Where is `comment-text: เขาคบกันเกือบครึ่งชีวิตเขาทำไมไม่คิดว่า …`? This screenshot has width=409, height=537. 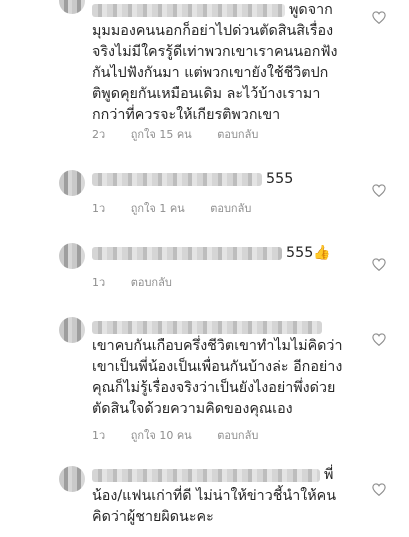
comment-text: เขาคบกันเกือบครึ่งชีวิตเขาทำไมไม่คิดว่า … is located at coordinates (227, 378).